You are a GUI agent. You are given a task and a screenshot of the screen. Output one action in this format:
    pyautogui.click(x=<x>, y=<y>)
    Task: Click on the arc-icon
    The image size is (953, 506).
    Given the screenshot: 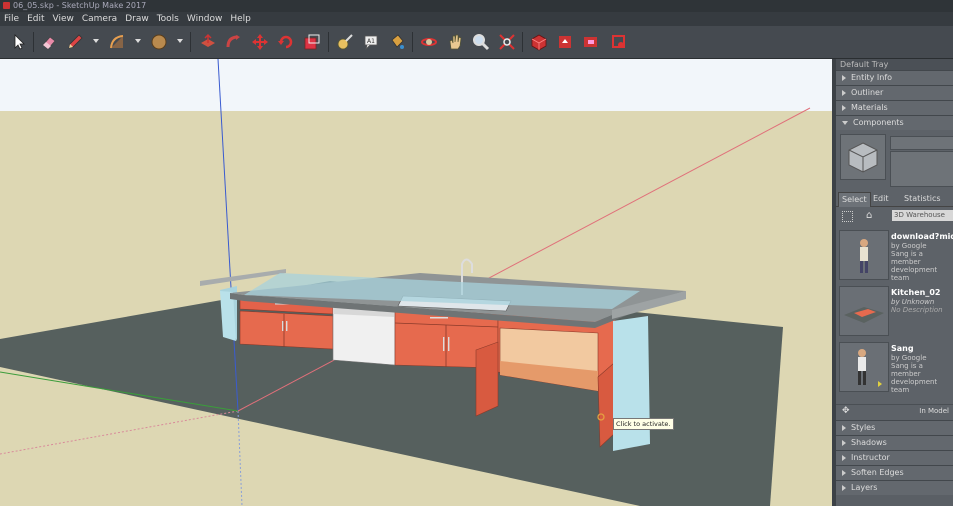 What is the action you would take?
    pyautogui.click(x=117, y=42)
    